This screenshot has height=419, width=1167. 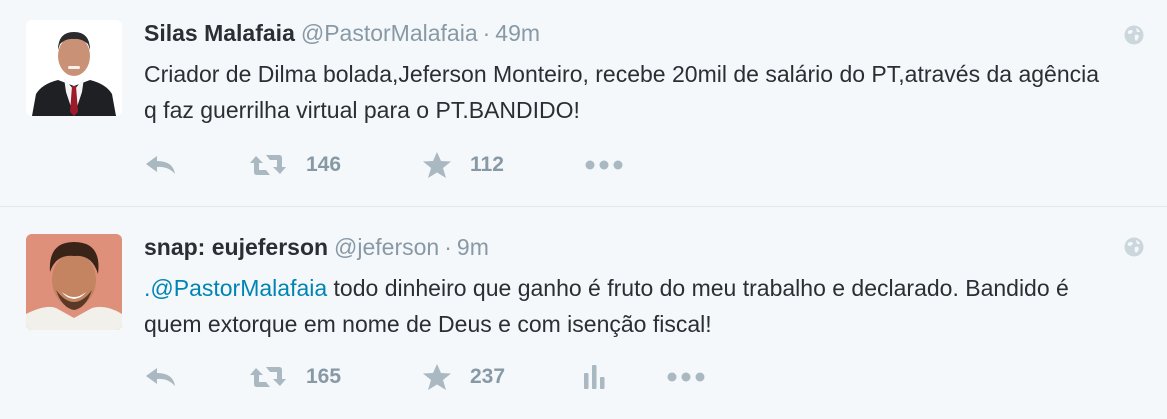 I want to click on timestamp: 49m, so click(x=517, y=33).